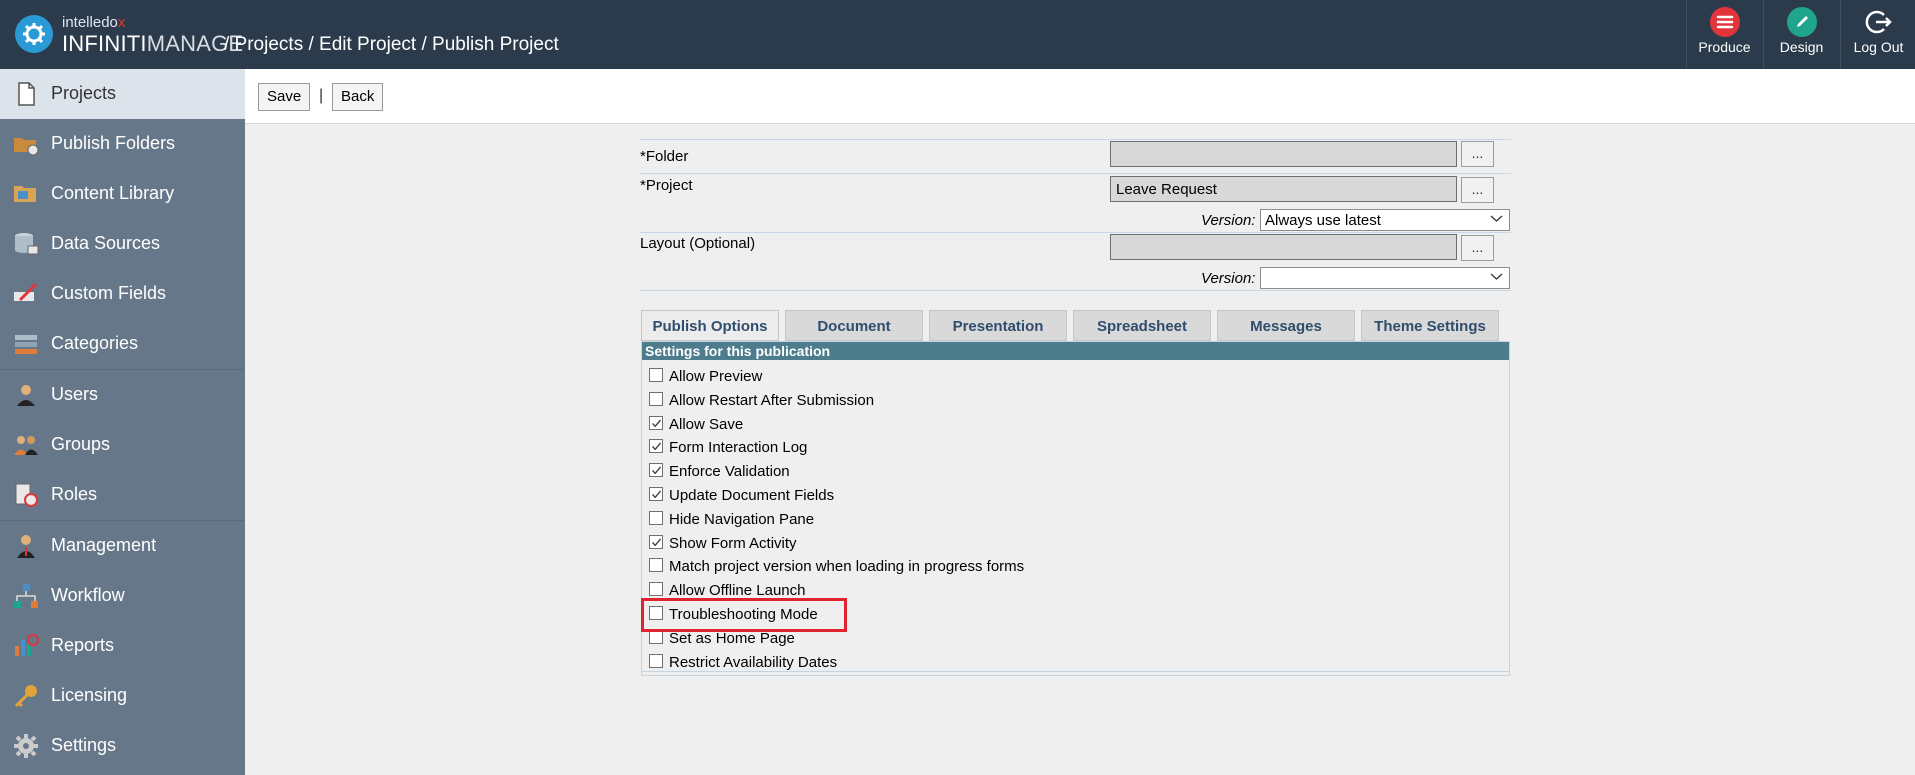 This screenshot has height=775, width=1915. Describe the element at coordinates (75, 394) in the screenshot. I see `sidebar-item-label: Users` at that location.